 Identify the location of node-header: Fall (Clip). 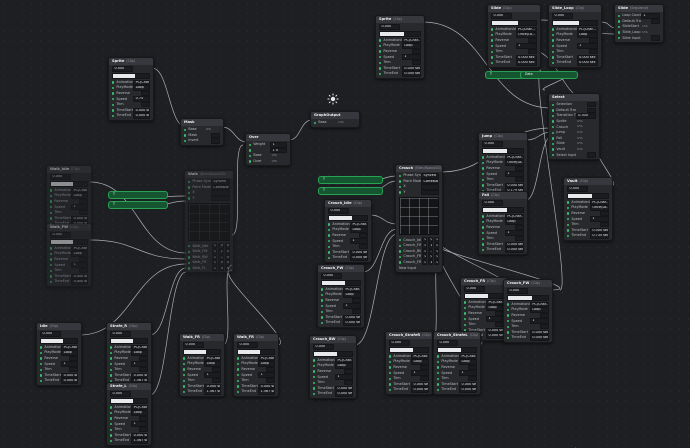
(503, 195).